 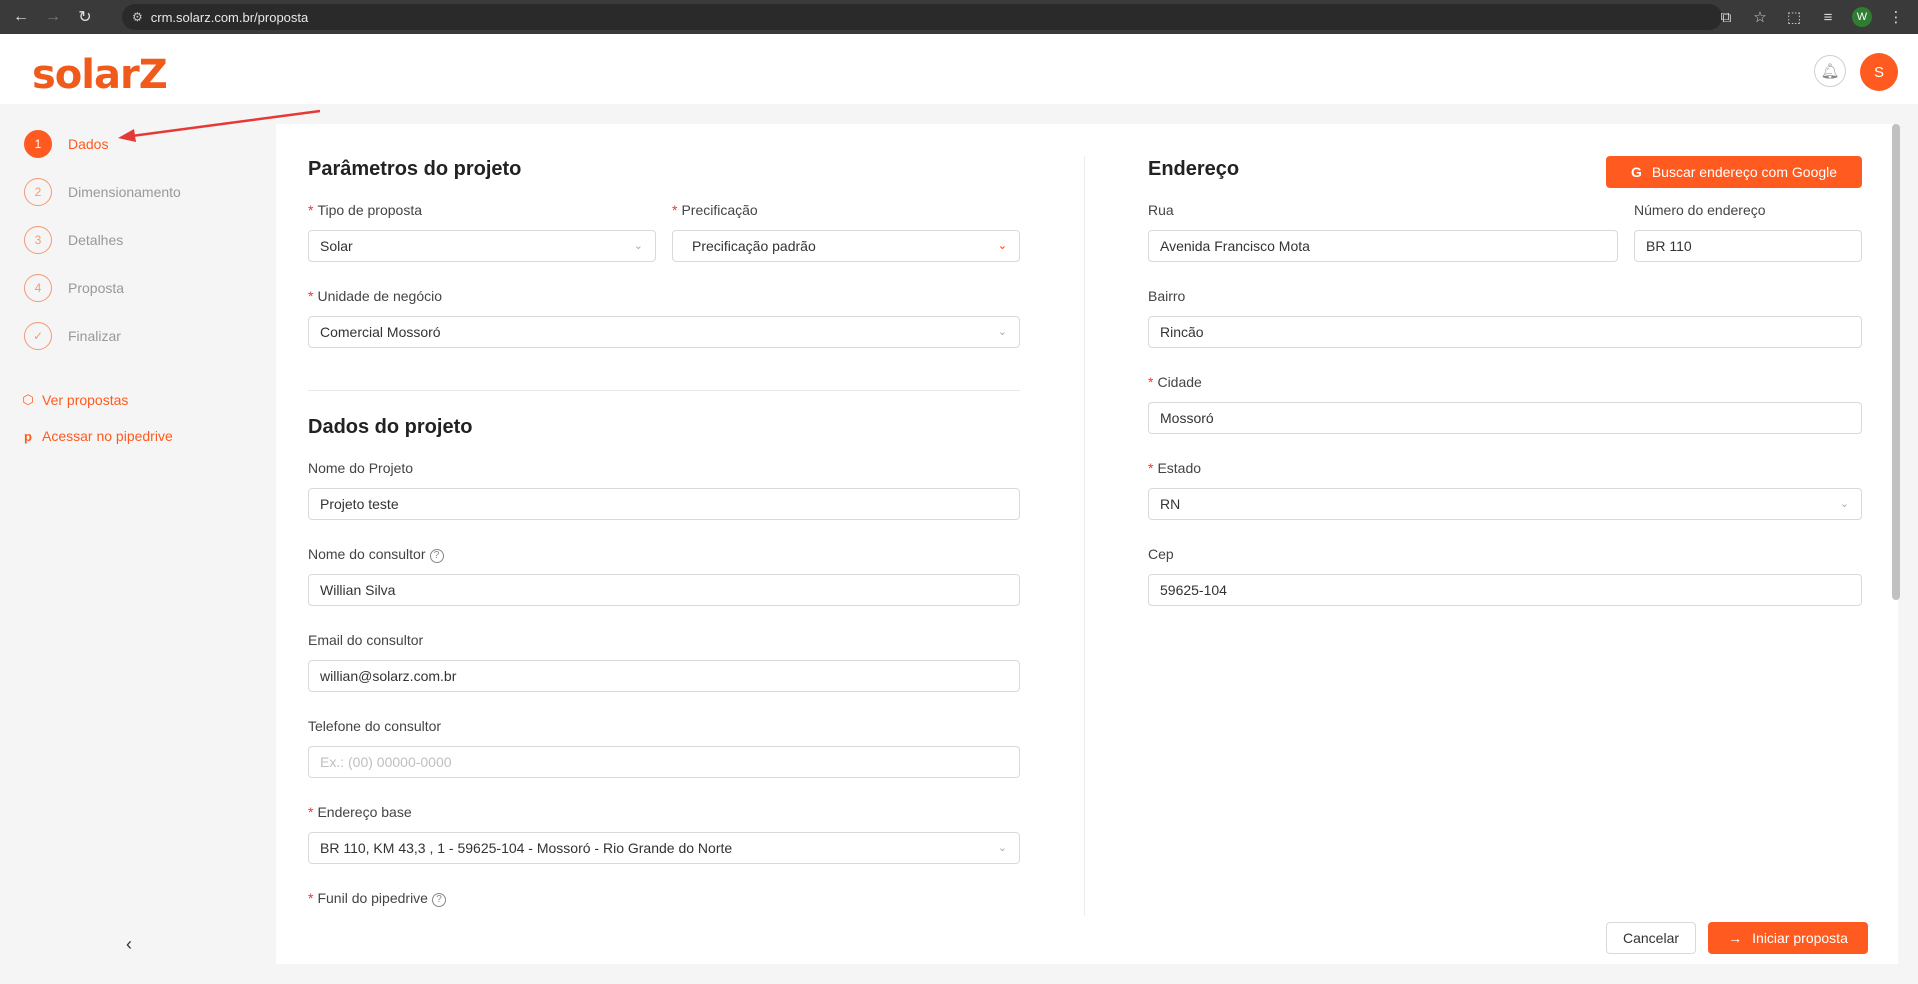 What do you see at coordinates (365, 210) in the screenshot?
I see `tipo-proposta-label: * Tipo de proposta` at bounding box center [365, 210].